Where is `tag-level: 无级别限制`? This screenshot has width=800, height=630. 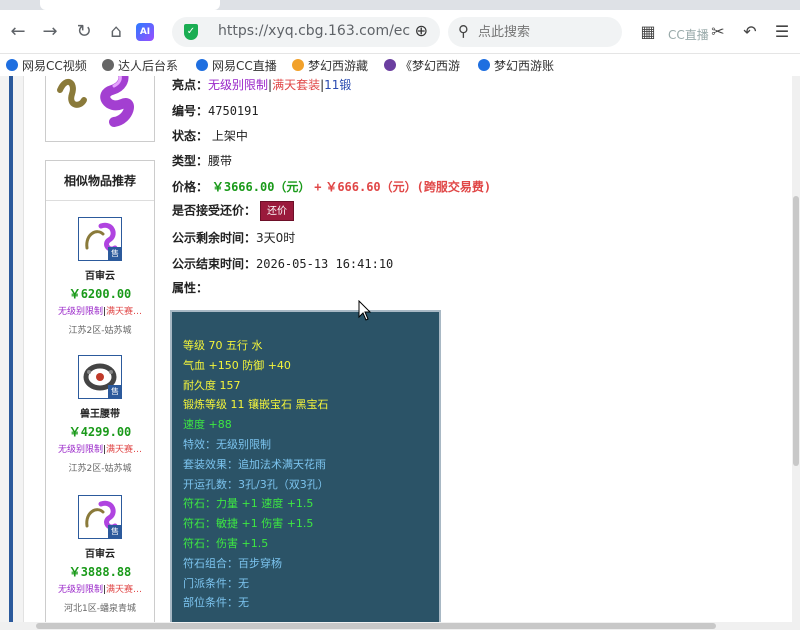 tag-level: 无级别限制 is located at coordinates (80, 312).